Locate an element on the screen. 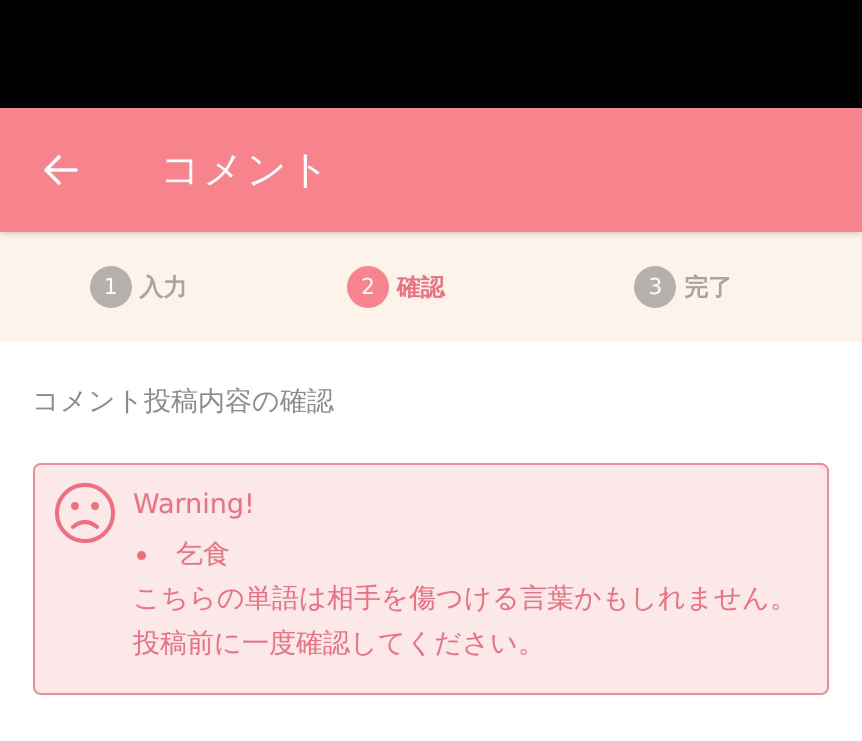 This screenshot has height=741, width=862. step-number: 1 is located at coordinates (111, 287).